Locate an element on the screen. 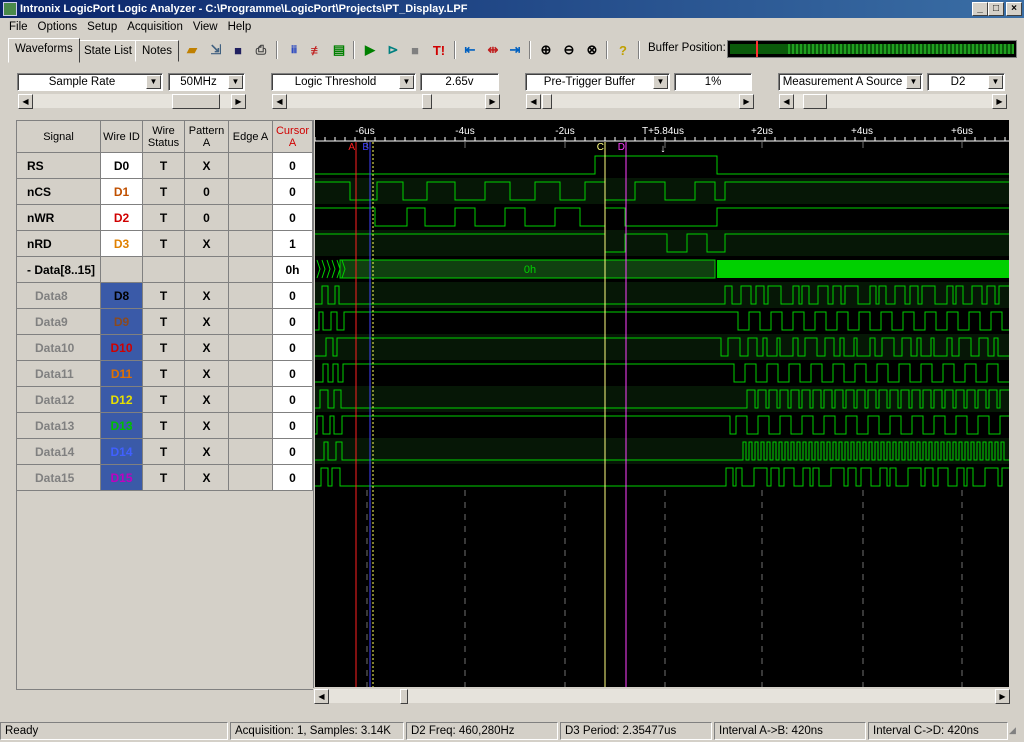  table-row: - Data[8..15] 0h is located at coordinates (165, 270).